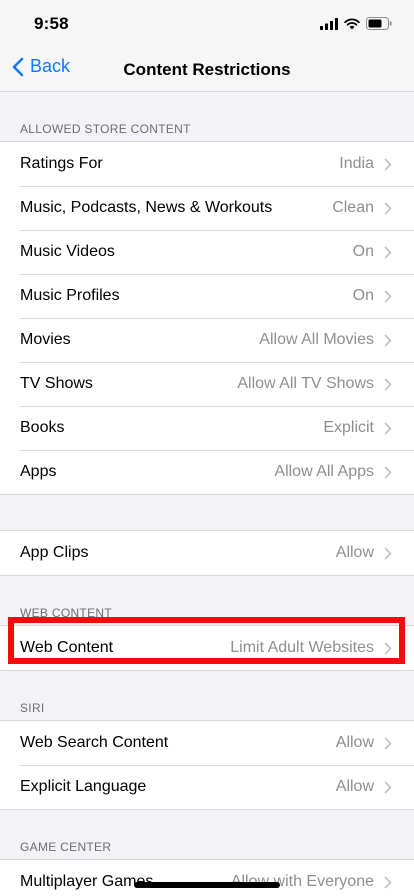 The height and width of the screenshot is (896, 414). What do you see at coordinates (61, 163) in the screenshot?
I see `row-label: Ratings For` at bounding box center [61, 163].